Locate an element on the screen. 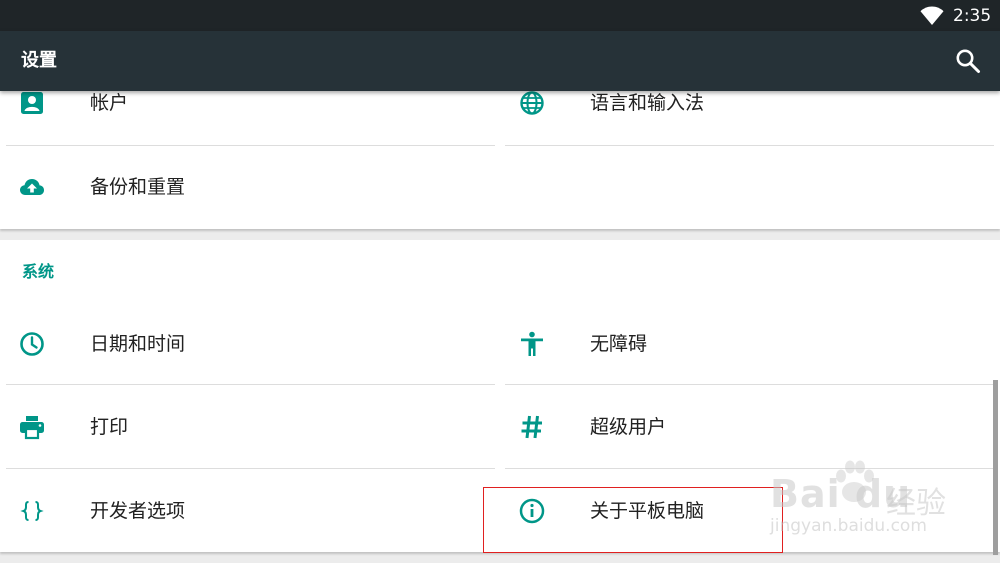 This screenshot has height=563, width=1000. section-header-system: 系统 is located at coordinates (38, 271).